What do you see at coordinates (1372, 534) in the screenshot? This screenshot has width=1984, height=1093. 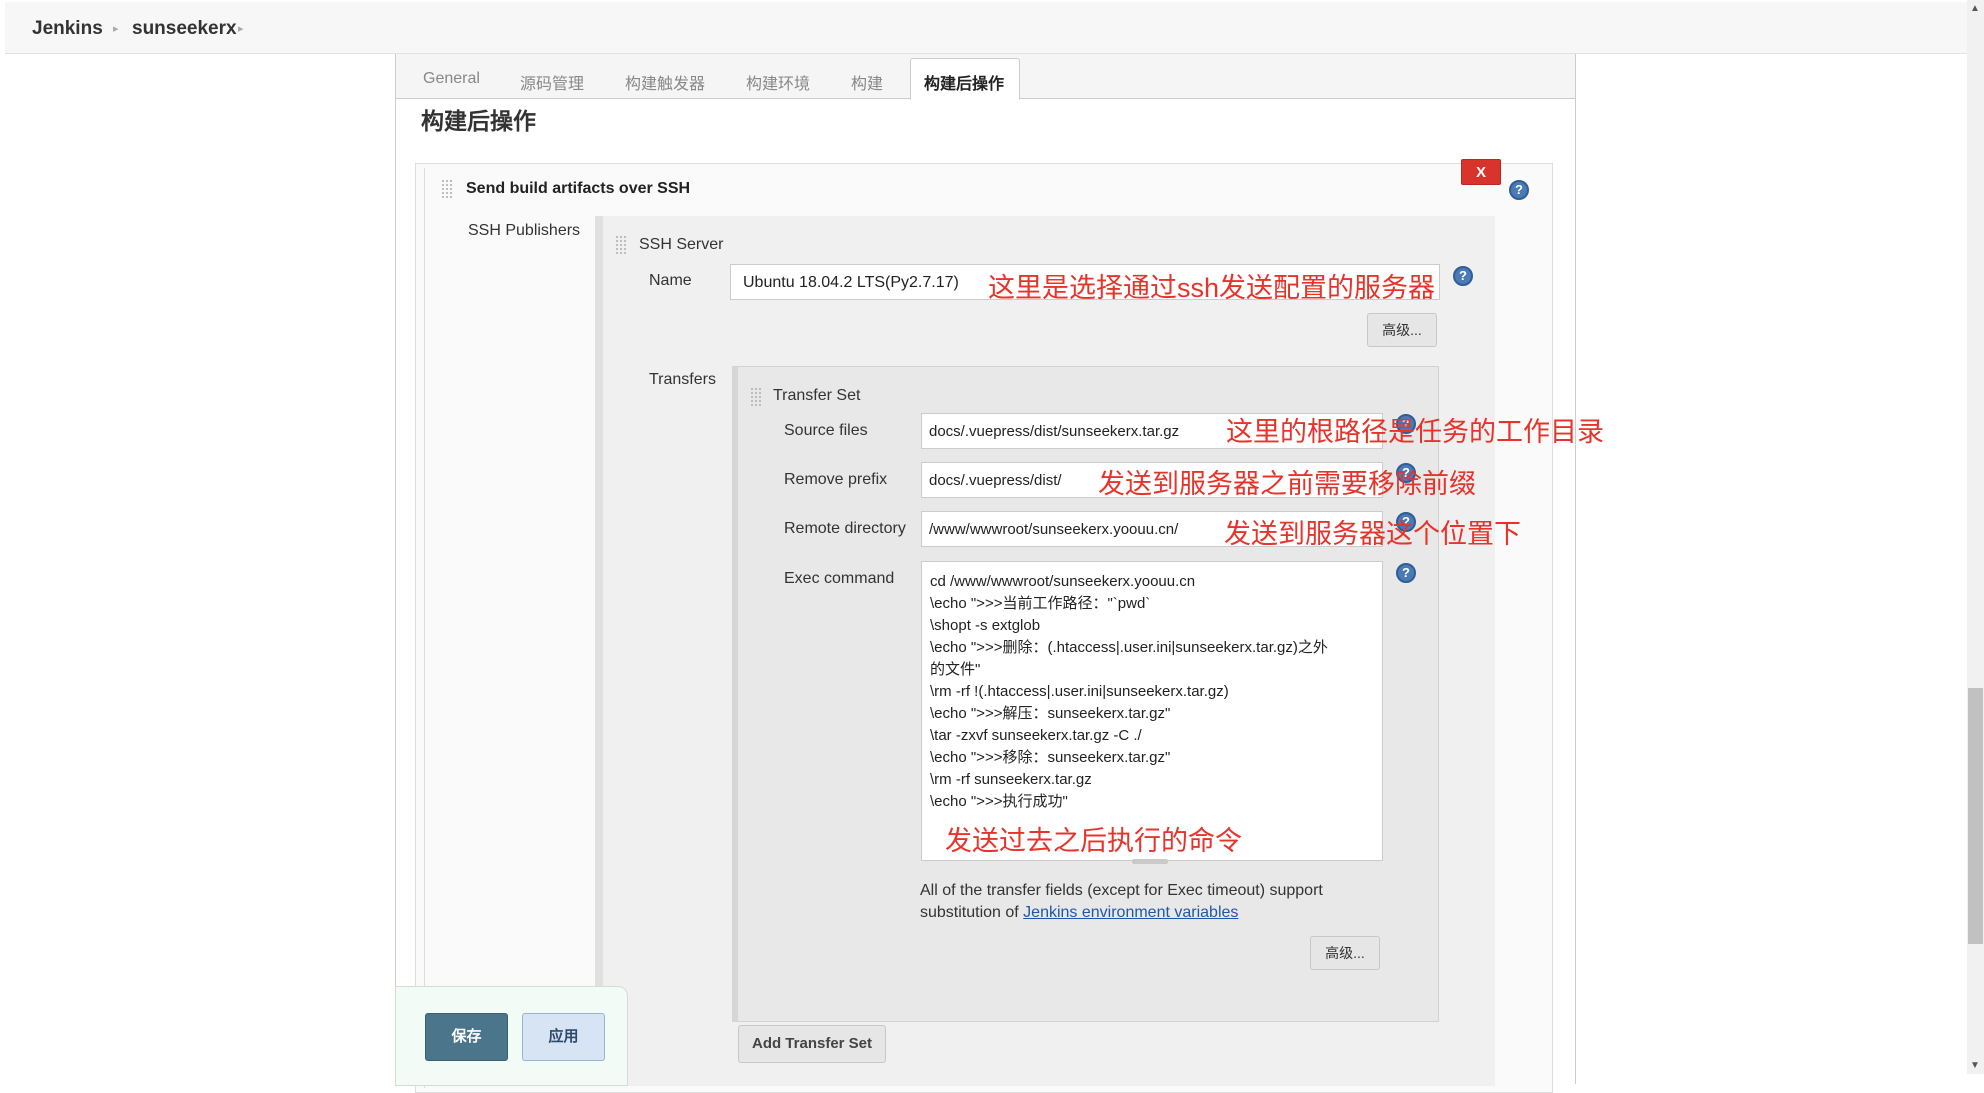 I see `annotation-remote-directory: 发送到服务器这个位置下` at bounding box center [1372, 534].